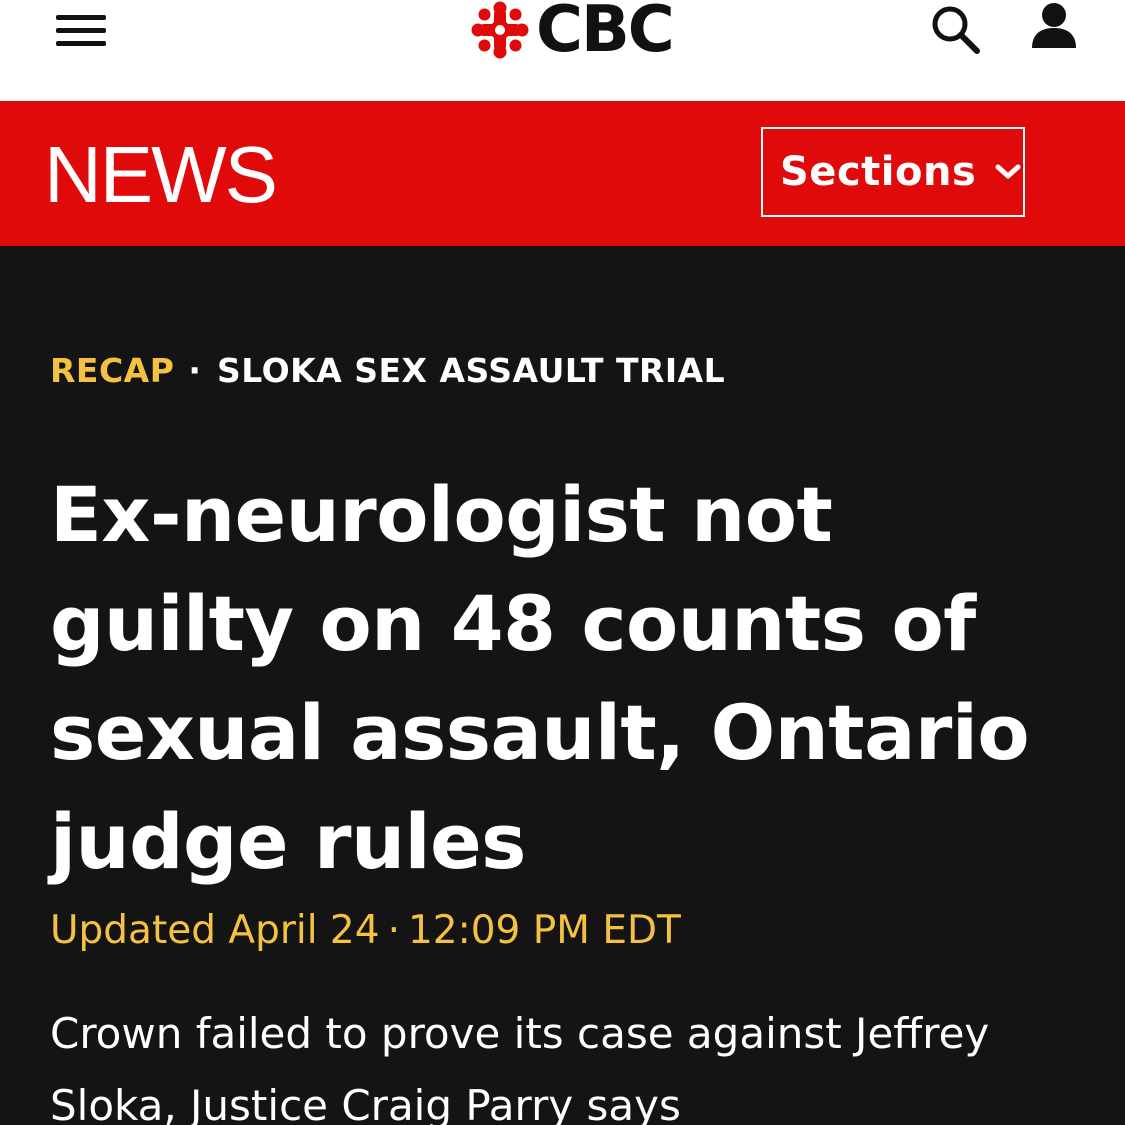 Image resolution: width=1125 pixels, height=1125 pixels. I want to click on top-header: CBC, so click(562, 50).